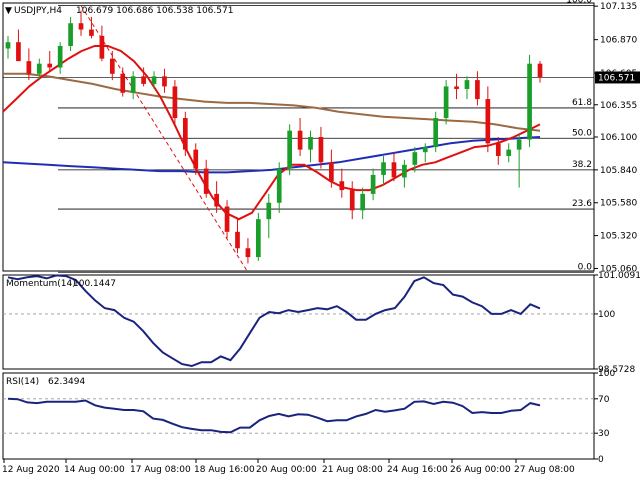 The image size is (640, 480). Describe the element at coordinates (154, 11) in the screenshot. I see `ohlc-readout: 106.679 106.686 106.538 106.571` at that location.